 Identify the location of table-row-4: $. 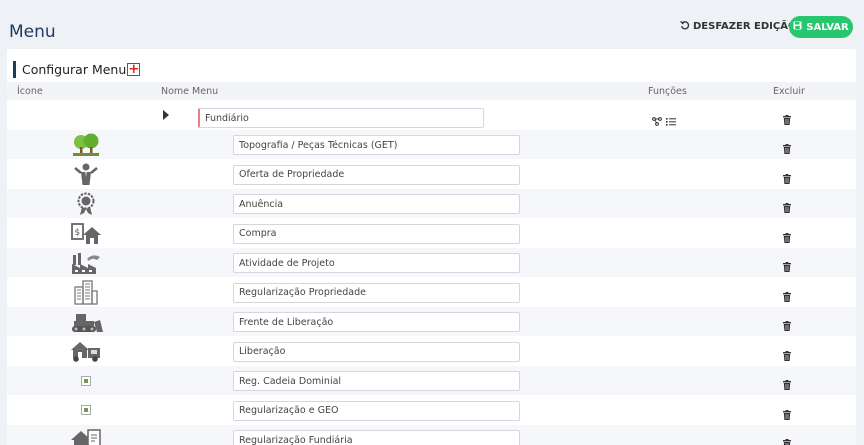
(431, 233).